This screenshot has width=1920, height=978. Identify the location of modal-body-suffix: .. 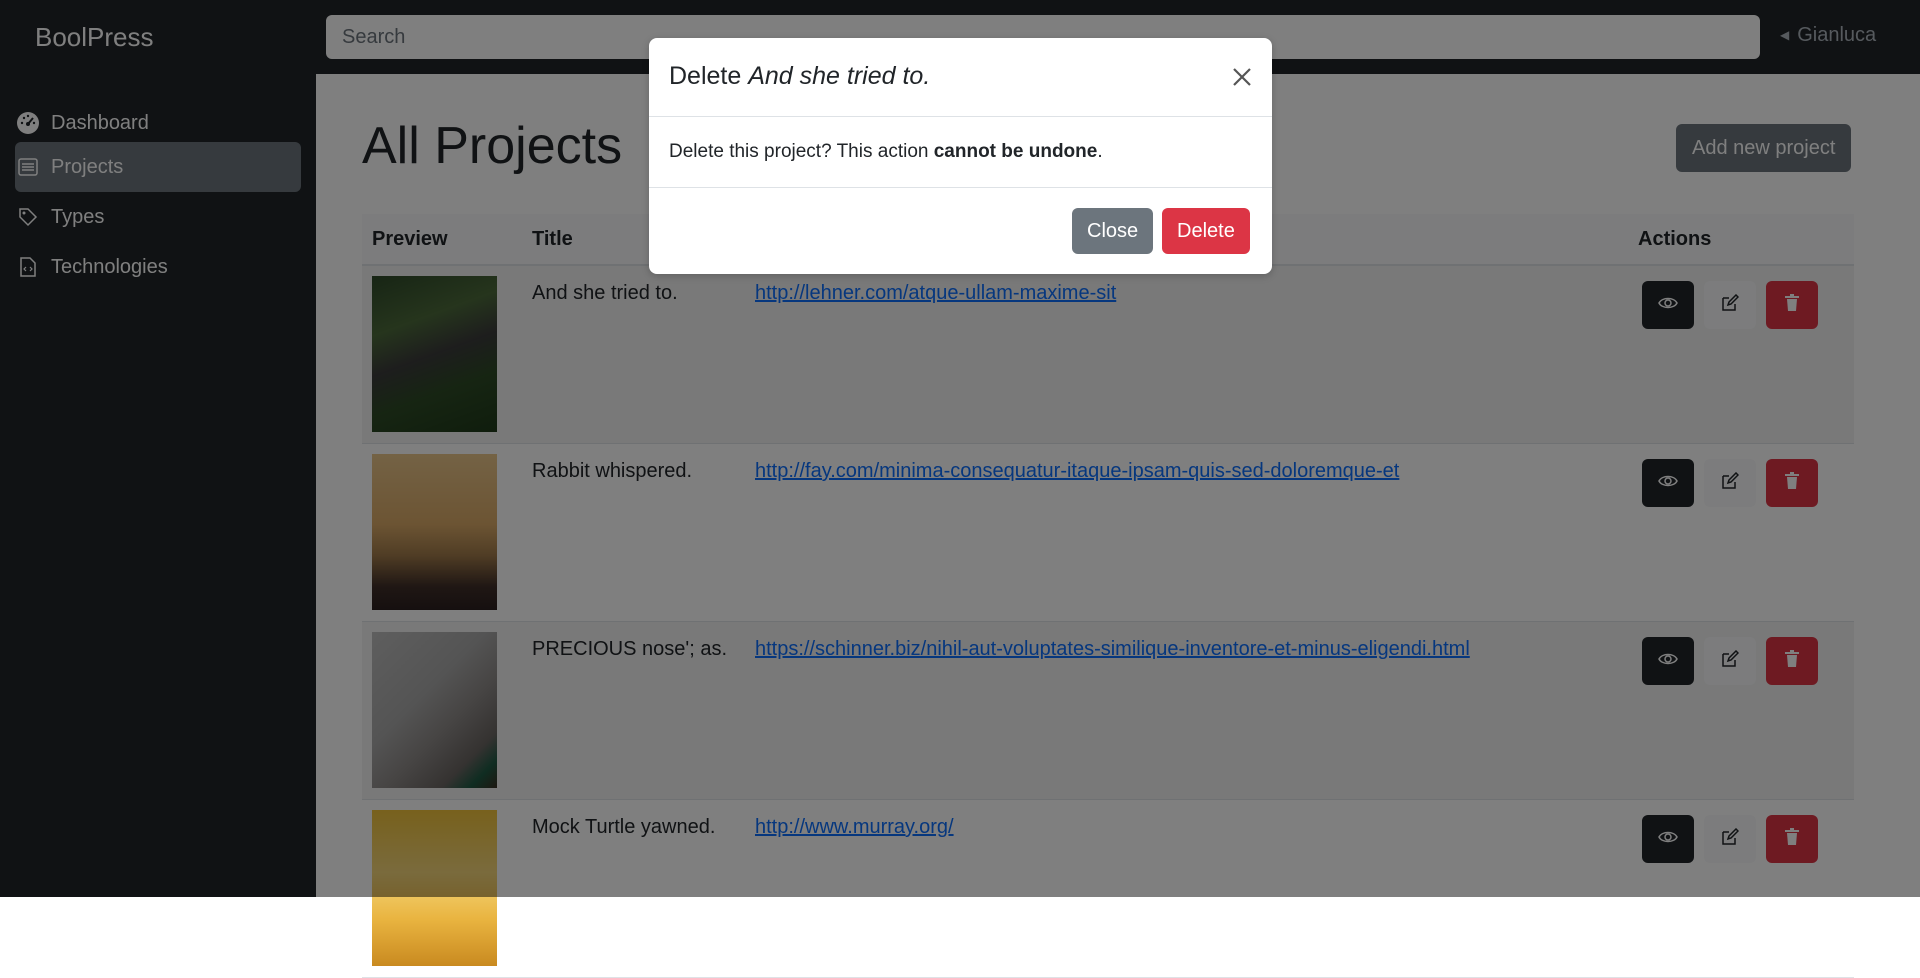
(1100, 151).